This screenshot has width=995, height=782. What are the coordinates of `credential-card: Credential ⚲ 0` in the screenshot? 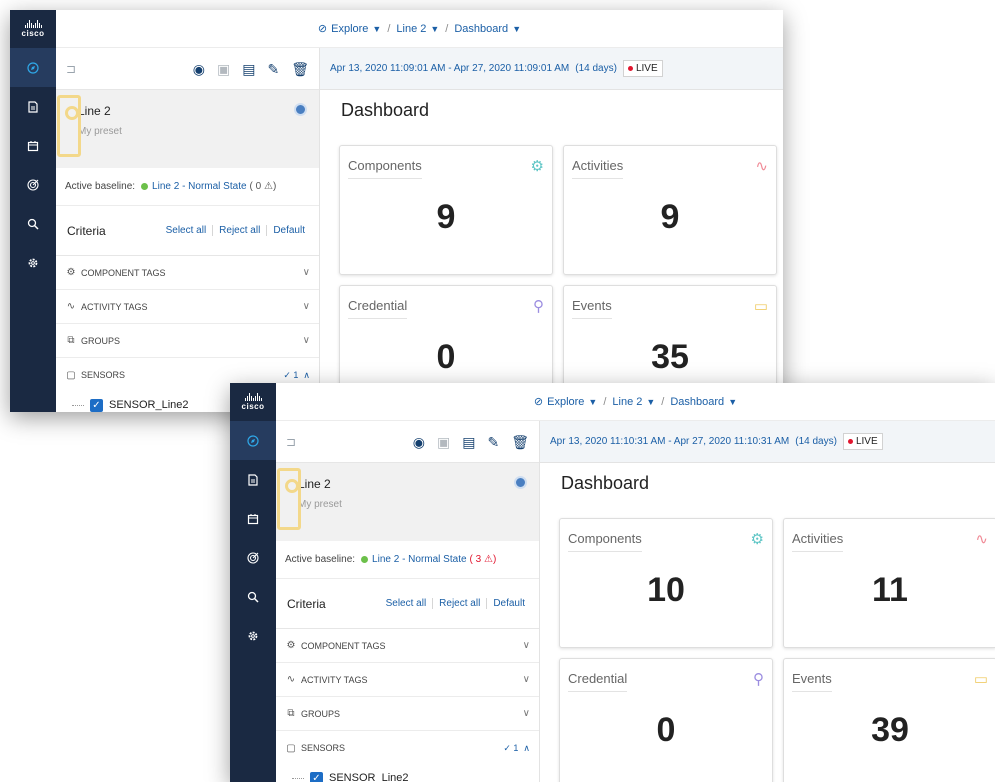 It's located at (666, 720).